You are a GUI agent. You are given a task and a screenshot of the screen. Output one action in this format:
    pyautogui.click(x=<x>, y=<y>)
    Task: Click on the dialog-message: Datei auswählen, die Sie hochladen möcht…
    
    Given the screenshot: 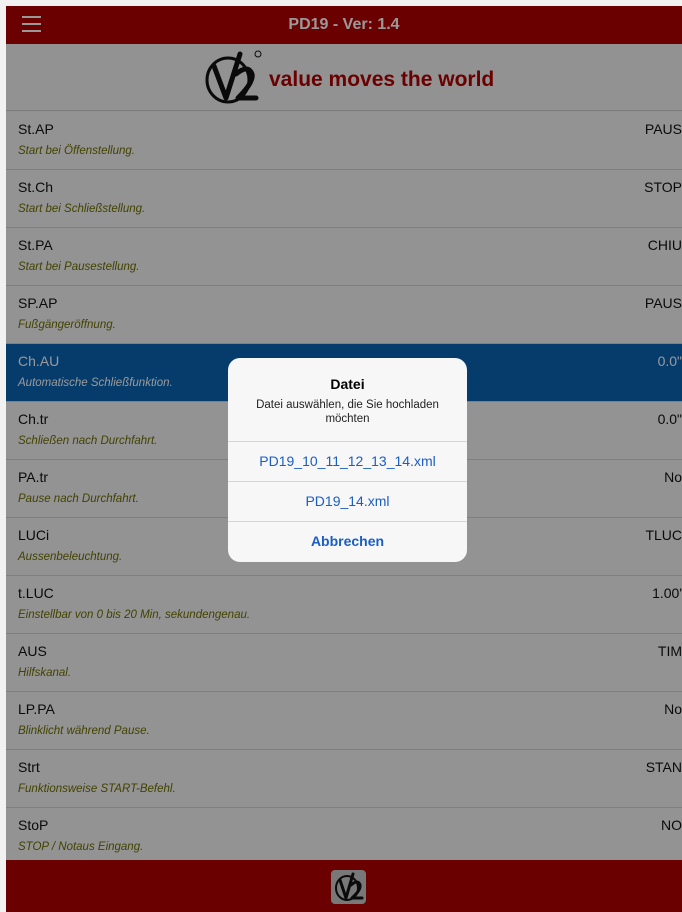 What is the action you would take?
    pyautogui.click(x=347, y=412)
    